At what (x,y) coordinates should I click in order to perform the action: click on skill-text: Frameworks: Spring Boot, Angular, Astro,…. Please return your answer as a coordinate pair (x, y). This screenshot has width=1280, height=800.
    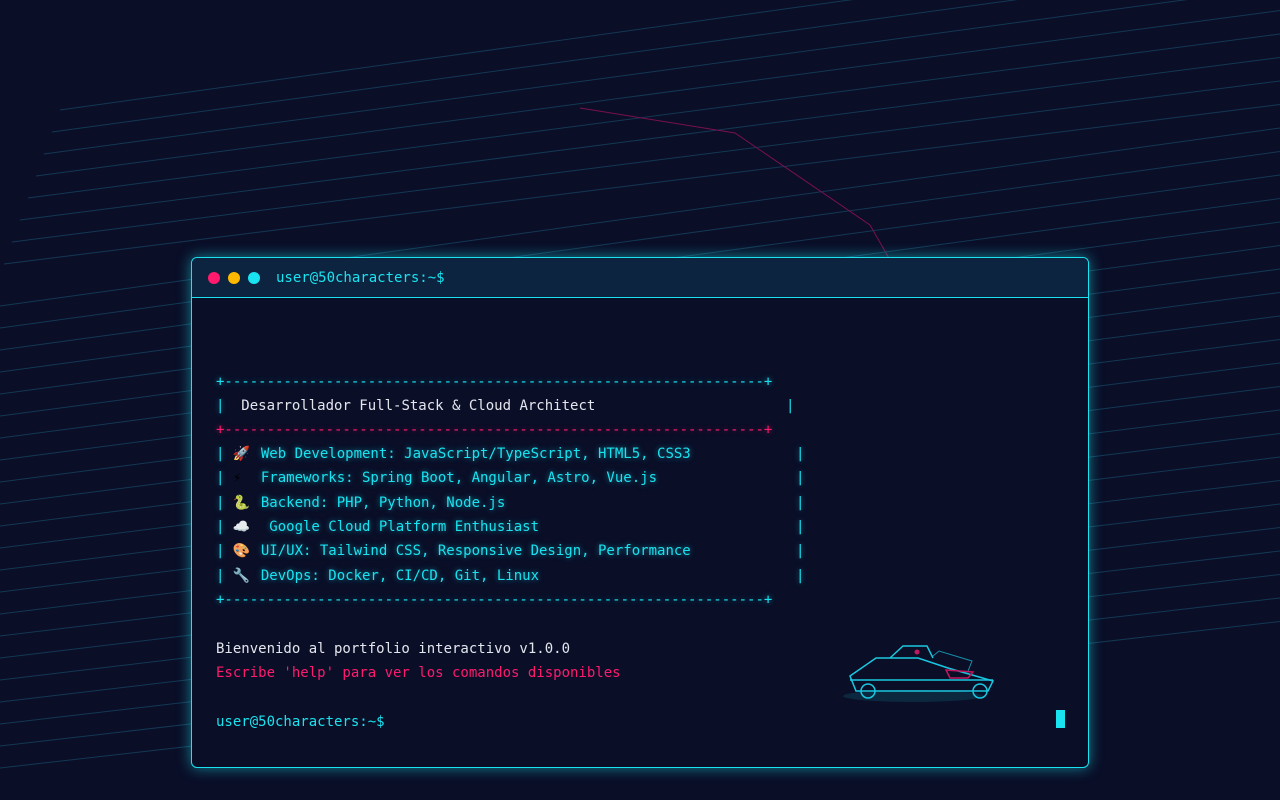
    Looking at the image, I should click on (459, 478).